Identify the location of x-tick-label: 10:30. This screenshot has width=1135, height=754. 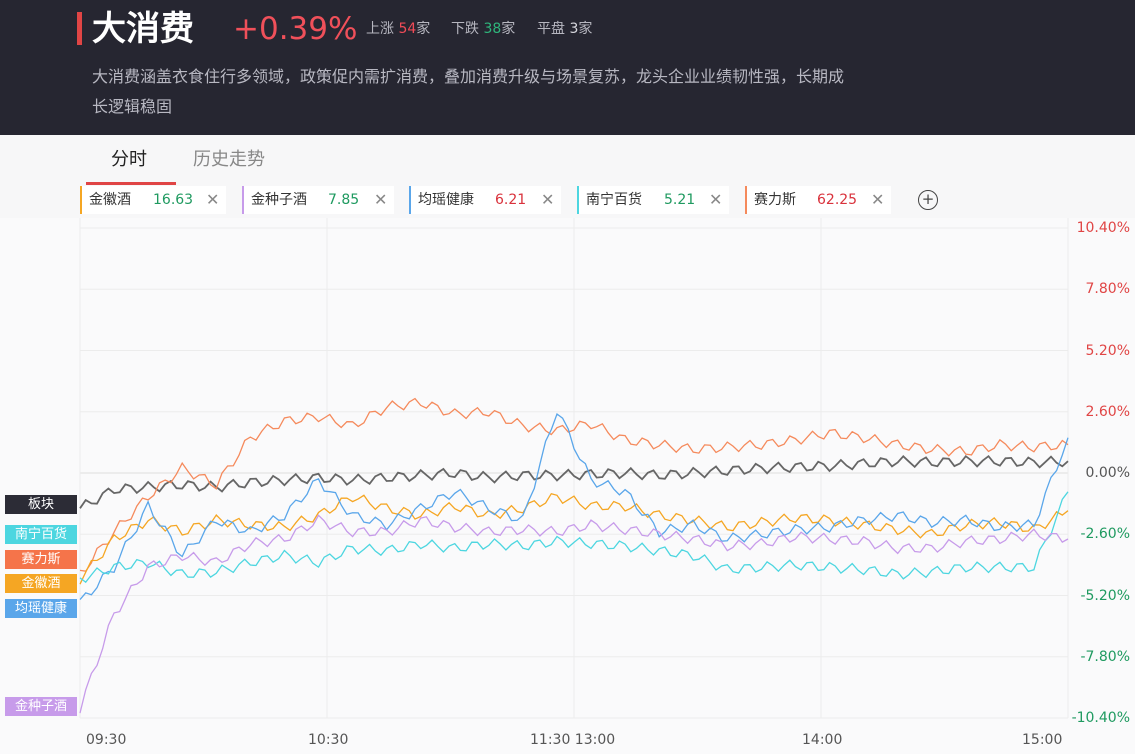
(328, 740).